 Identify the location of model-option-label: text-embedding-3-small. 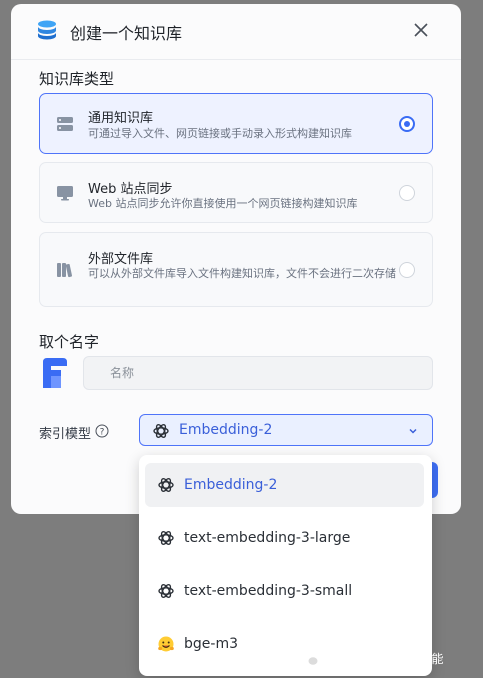
(268, 591).